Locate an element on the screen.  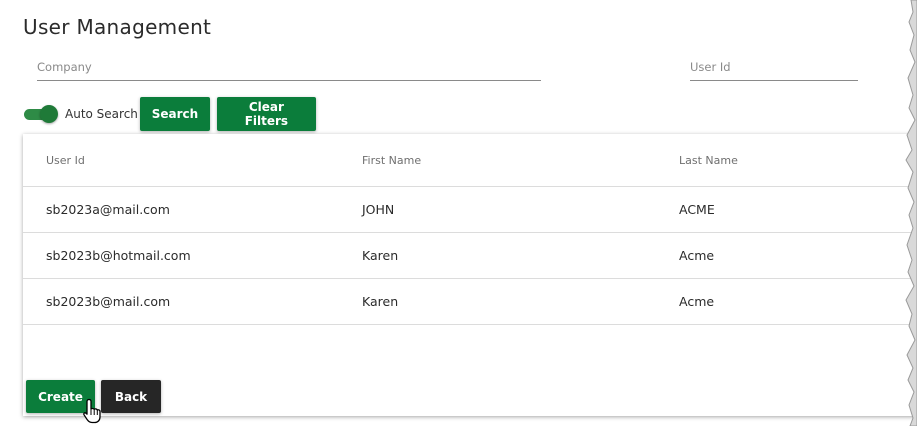
page-title: User Management is located at coordinates (117, 27).